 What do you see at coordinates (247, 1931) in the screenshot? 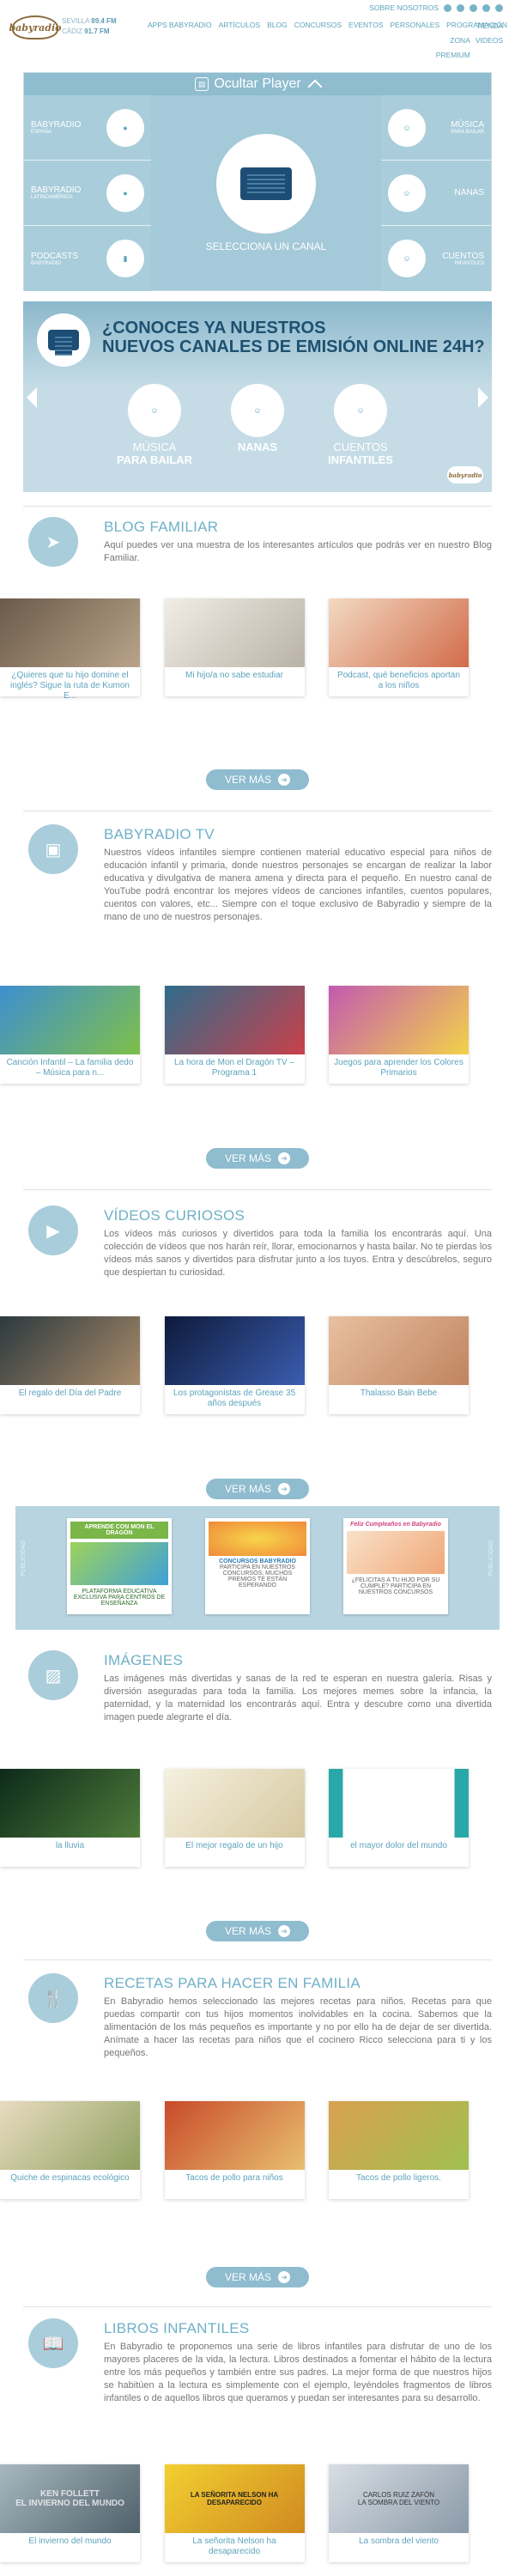
I see `button-label: VER MÁS` at bounding box center [247, 1931].